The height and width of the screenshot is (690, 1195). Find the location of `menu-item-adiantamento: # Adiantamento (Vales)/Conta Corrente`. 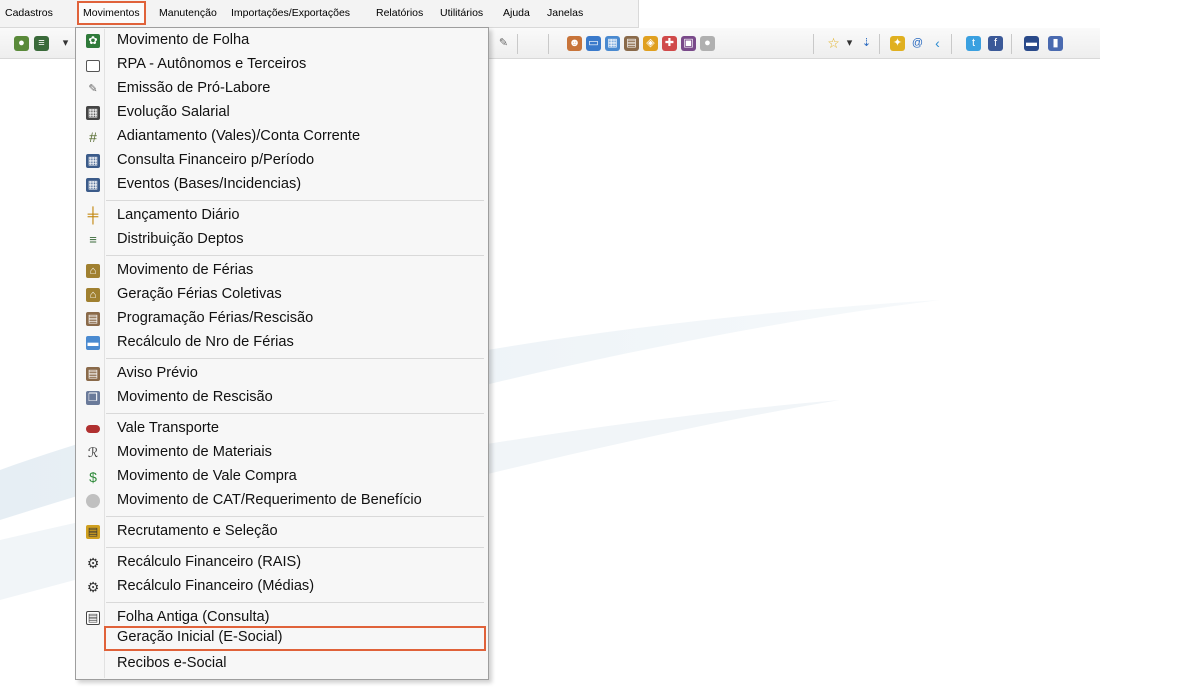

menu-item-adiantamento: # Adiantamento (Vales)/Conta Corrente is located at coordinates (282, 137).